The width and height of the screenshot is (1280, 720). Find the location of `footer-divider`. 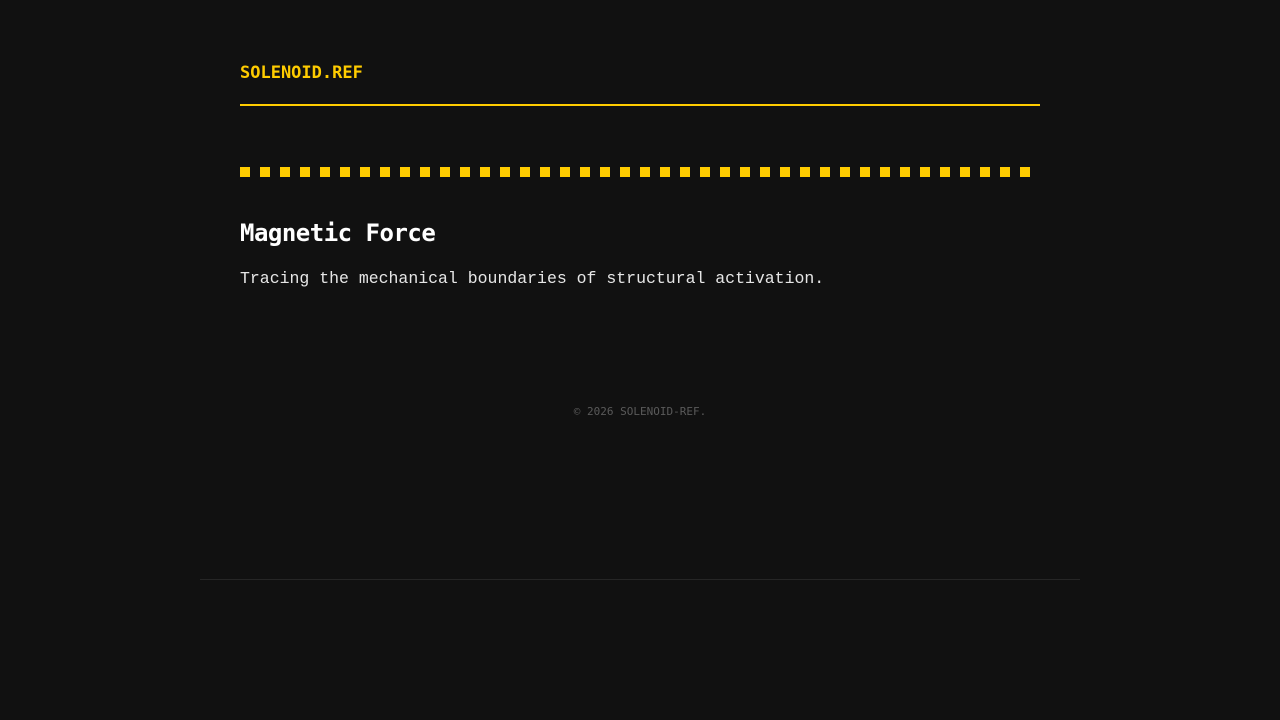

footer-divider is located at coordinates (640, 579).